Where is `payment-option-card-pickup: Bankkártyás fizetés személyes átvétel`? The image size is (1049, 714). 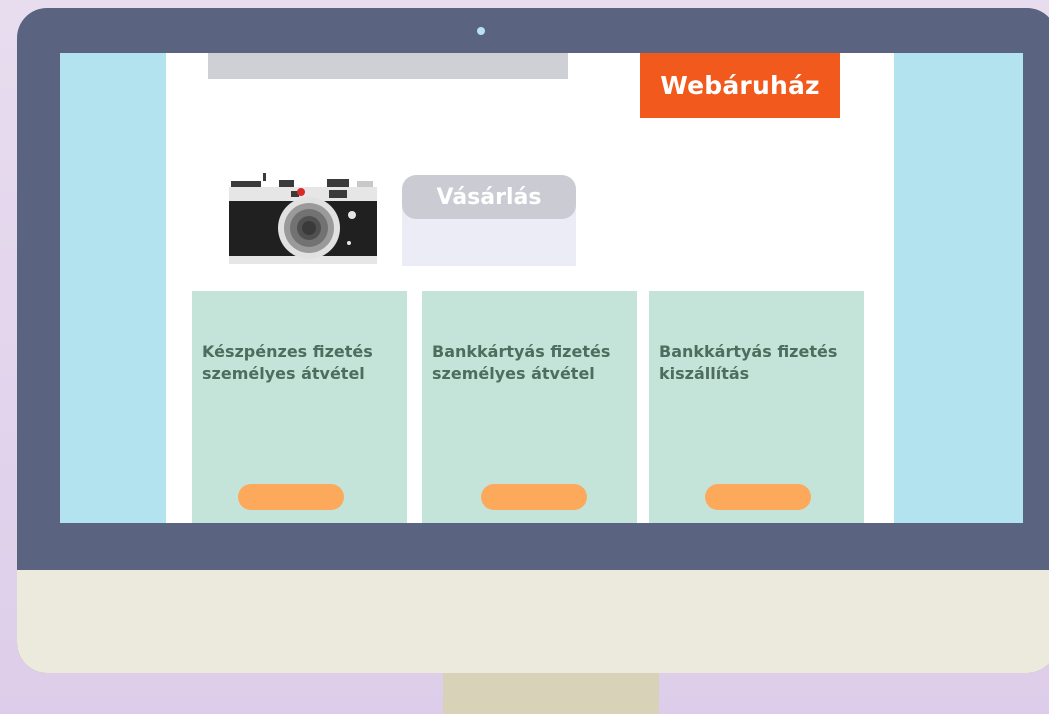 payment-option-card-pickup: Bankkártyás fizetés személyes átvétel is located at coordinates (529, 407).